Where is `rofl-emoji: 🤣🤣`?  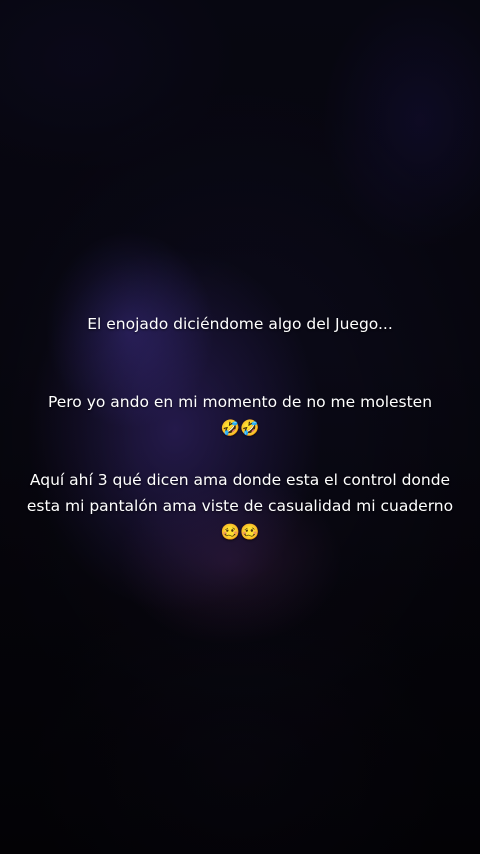
rofl-emoji: 🤣🤣 is located at coordinates (240, 428).